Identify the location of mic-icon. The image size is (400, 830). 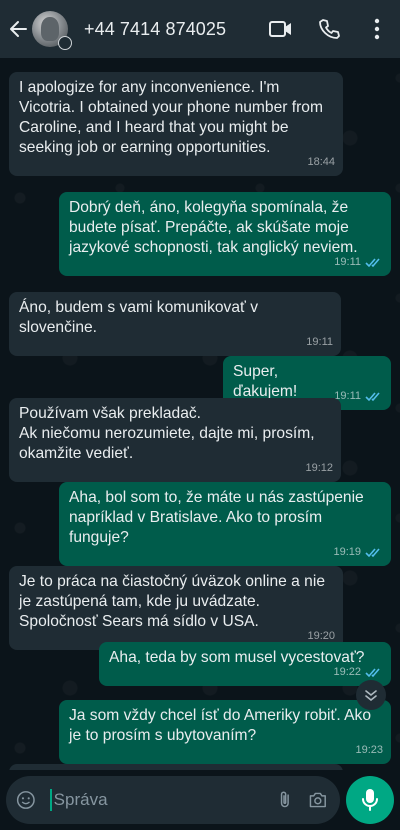
(370, 800).